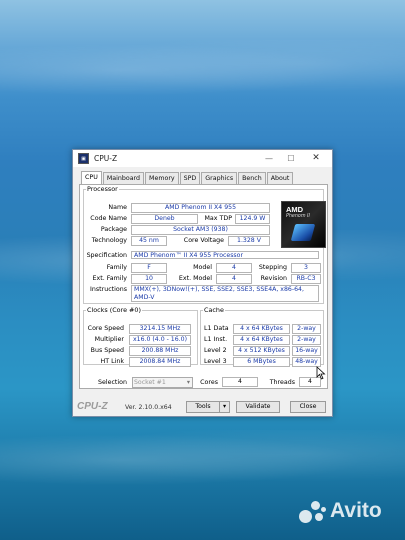 The image size is (405, 540). What do you see at coordinates (240, 382) in the screenshot?
I see `cores-value: 4` at bounding box center [240, 382].